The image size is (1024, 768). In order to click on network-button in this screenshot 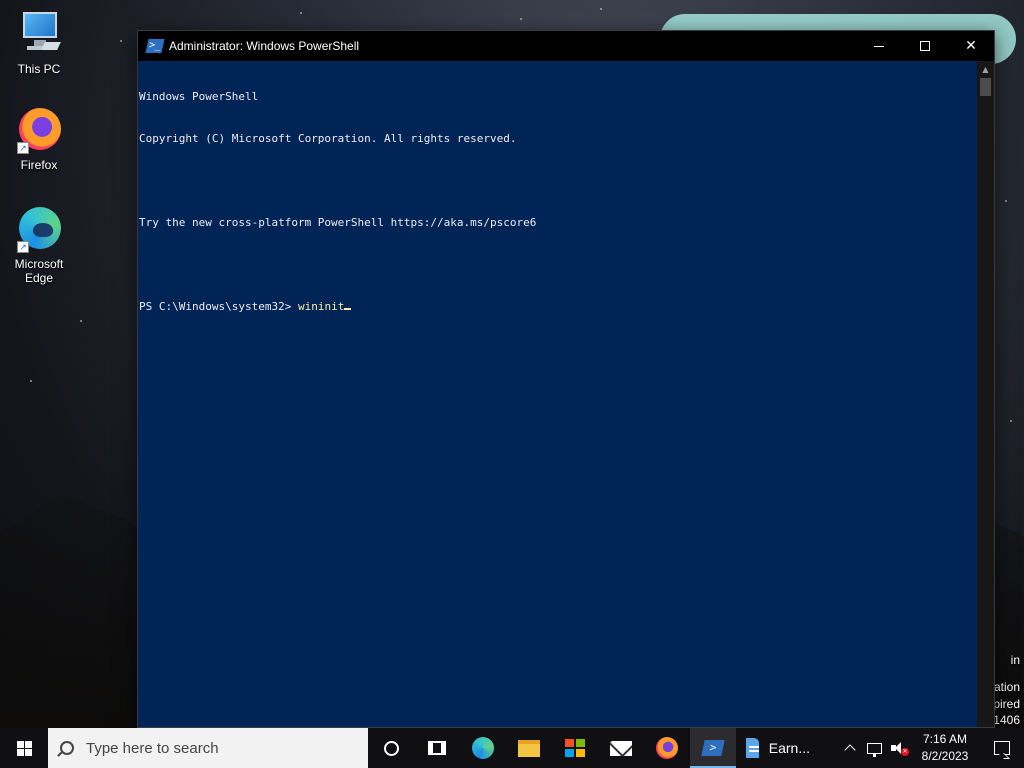, I will do `click(874, 748)`.